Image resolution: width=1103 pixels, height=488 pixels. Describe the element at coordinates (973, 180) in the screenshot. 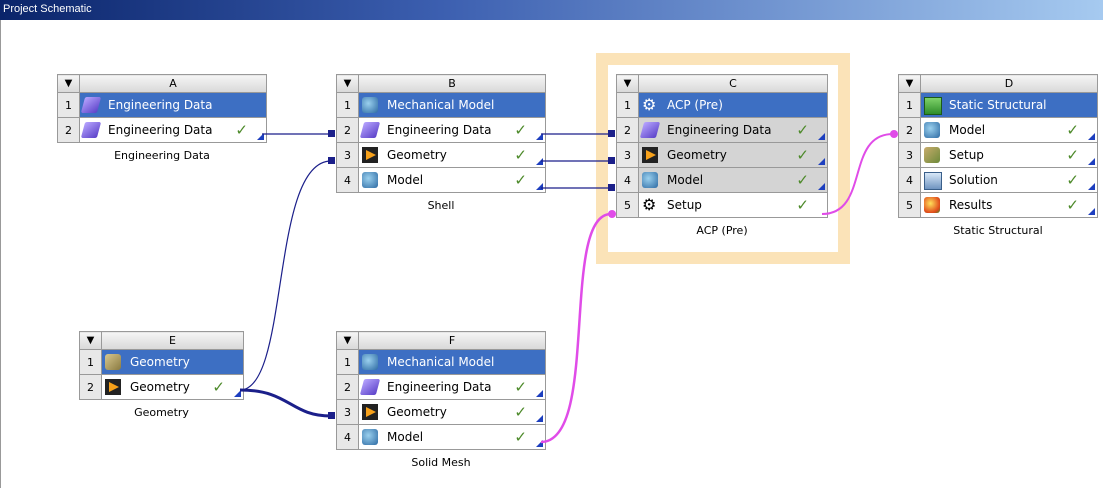

I see `cell-label: Solution` at that location.